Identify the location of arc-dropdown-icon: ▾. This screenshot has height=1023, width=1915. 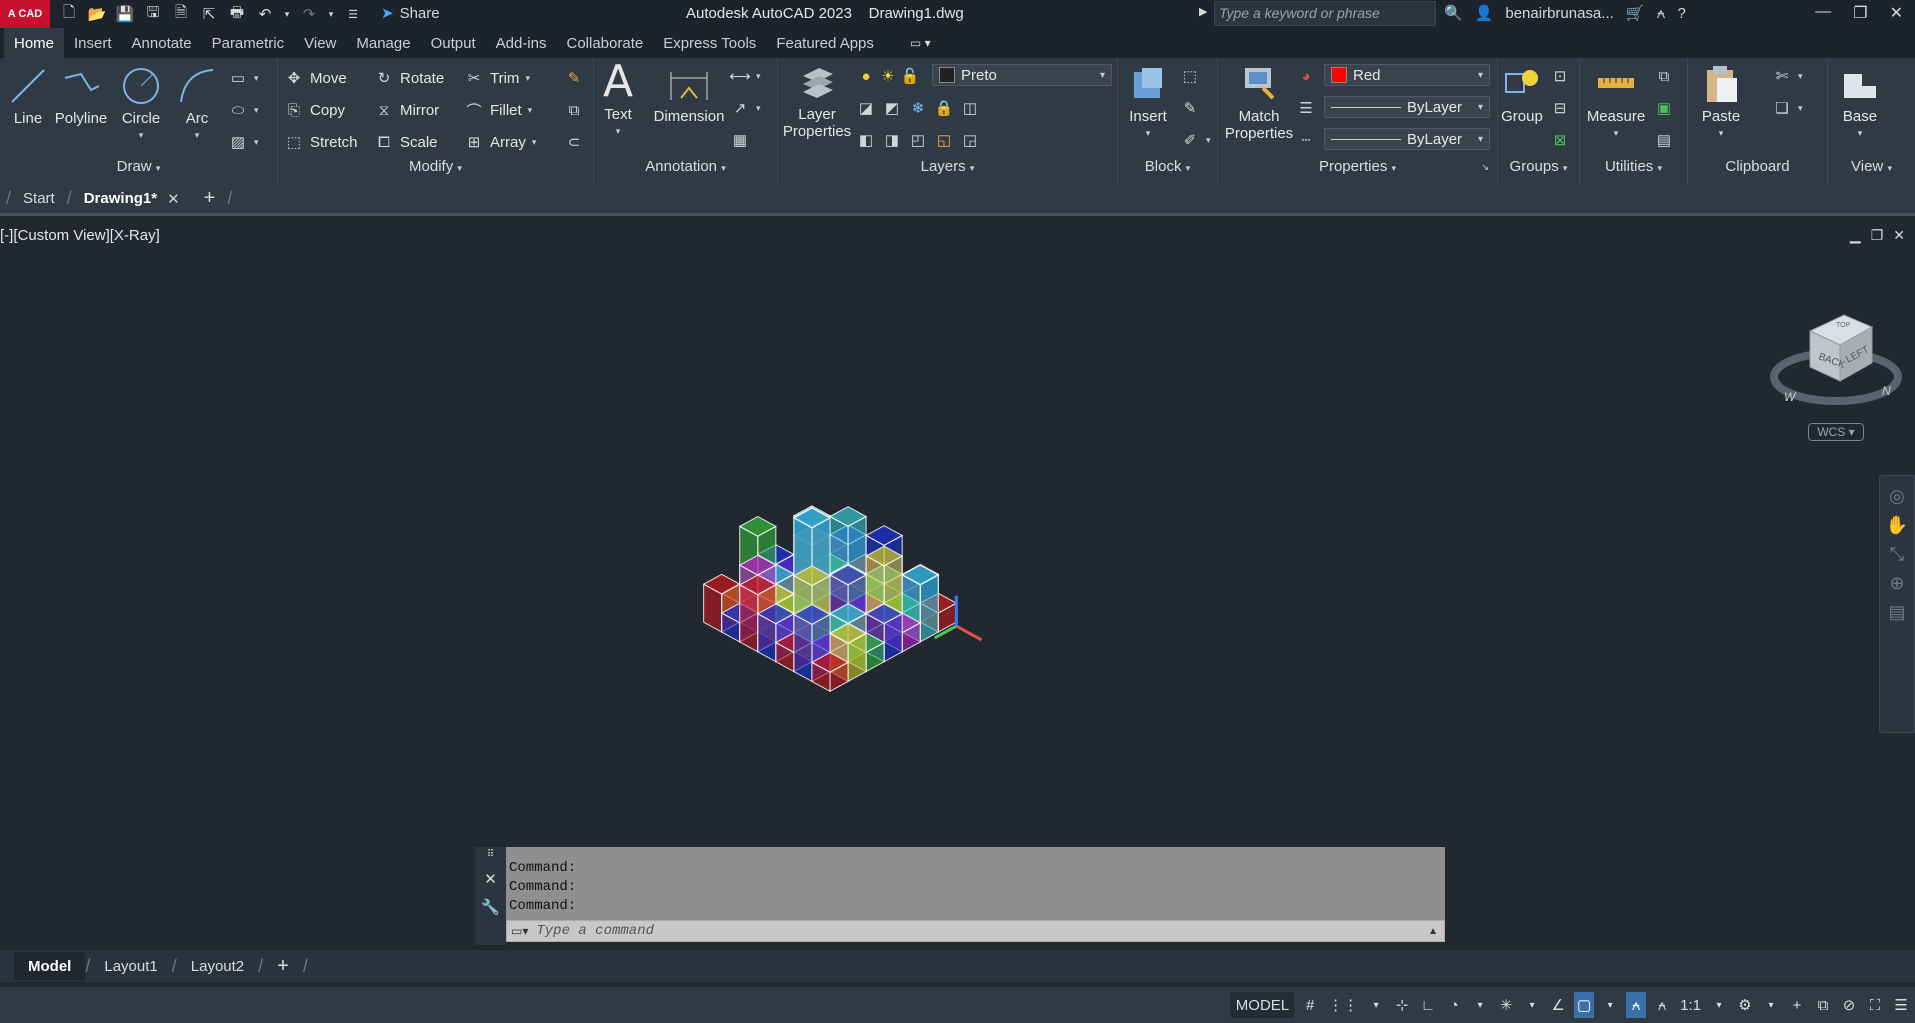
(197, 135).